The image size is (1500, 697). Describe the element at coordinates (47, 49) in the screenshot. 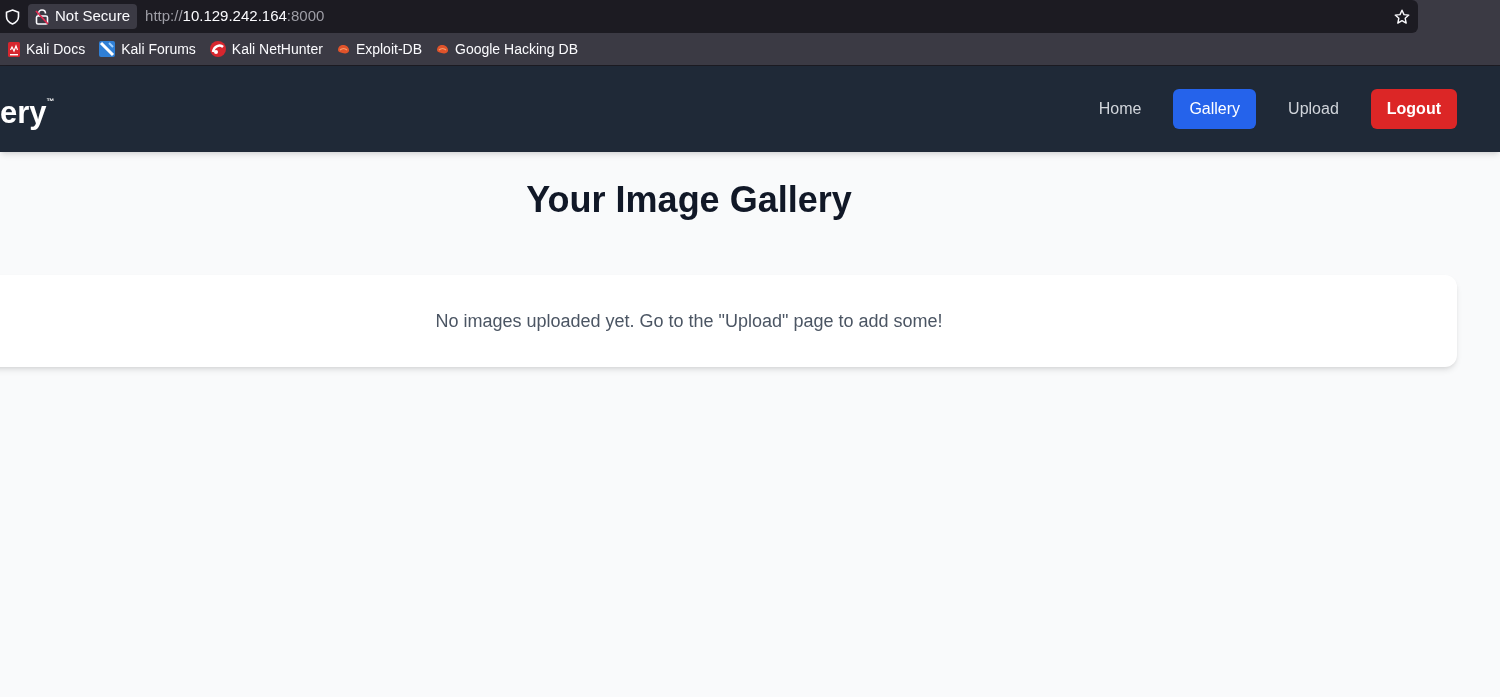

I see `bookmark-item: Kali Docs` at that location.